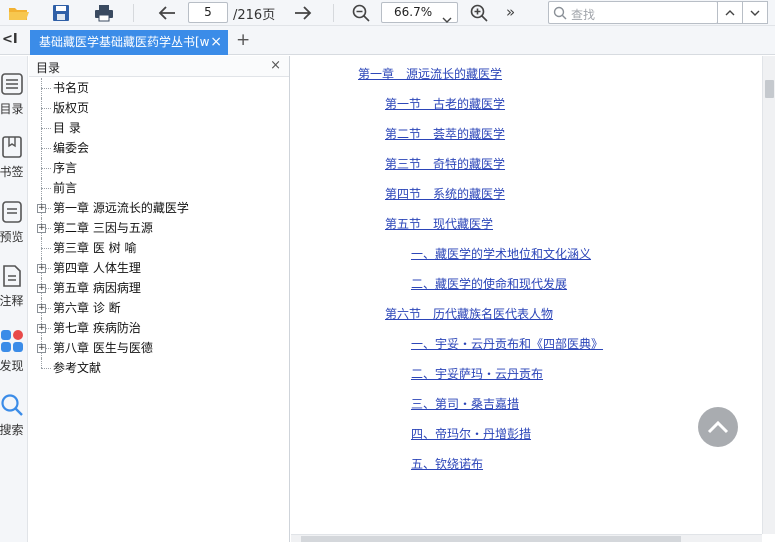 The height and width of the screenshot is (542, 775). Describe the element at coordinates (768, 295) in the screenshot. I see `vertical-scrollbar` at that location.